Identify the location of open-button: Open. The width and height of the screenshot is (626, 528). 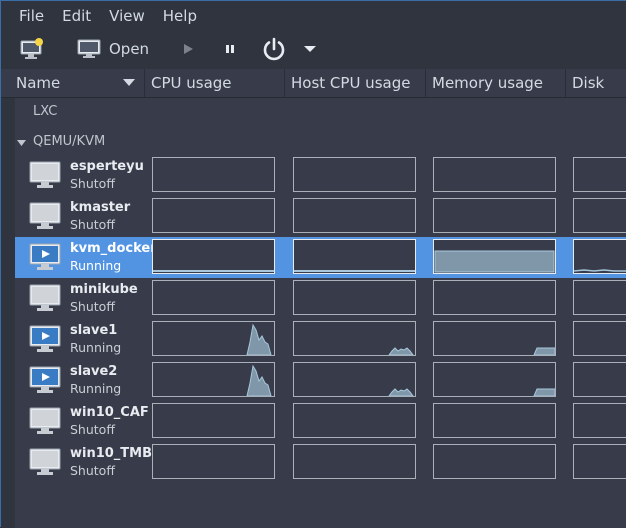
(113, 49).